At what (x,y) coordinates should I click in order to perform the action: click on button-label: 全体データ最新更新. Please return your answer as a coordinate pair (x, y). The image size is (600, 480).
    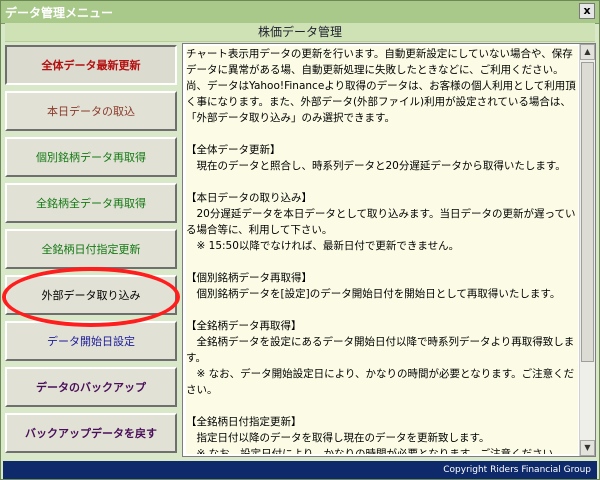
    Looking at the image, I should click on (91, 65).